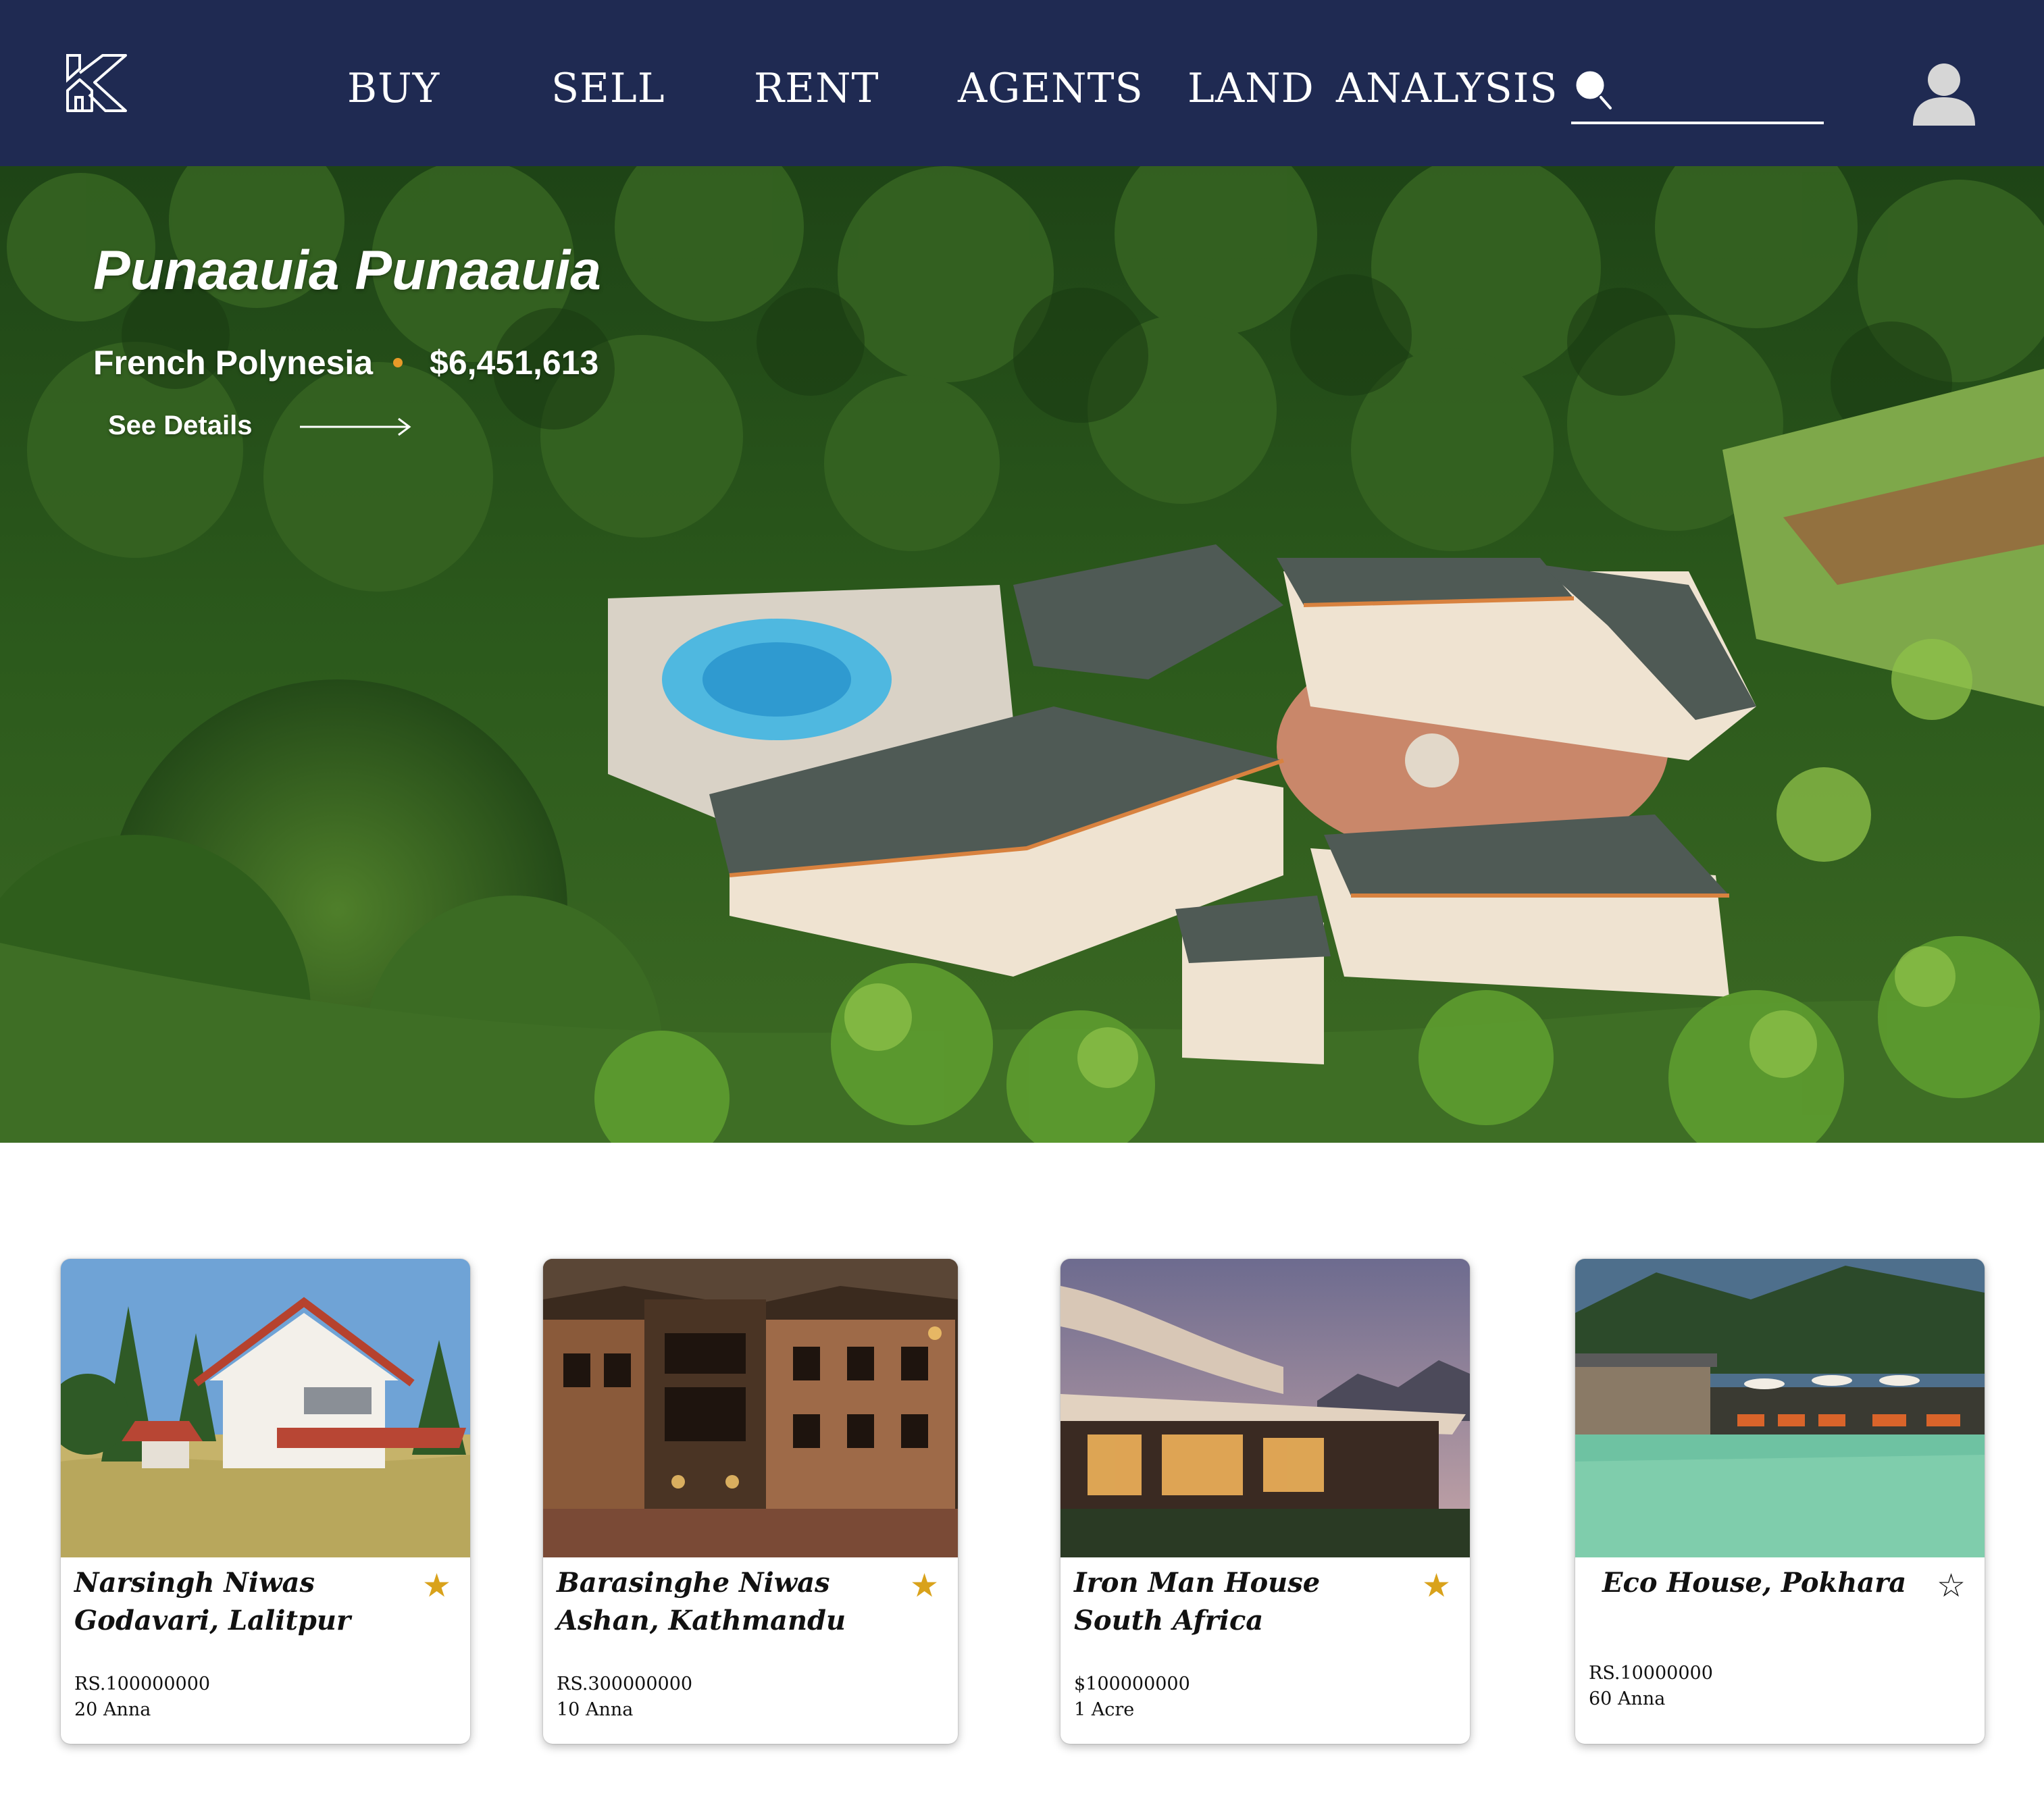 The width and height of the screenshot is (2044, 1810). What do you see at coordinates (1104, 1709) in the screenshot?
I see `listing-area: 1 Acre` at bounding box center [1104, 1709].